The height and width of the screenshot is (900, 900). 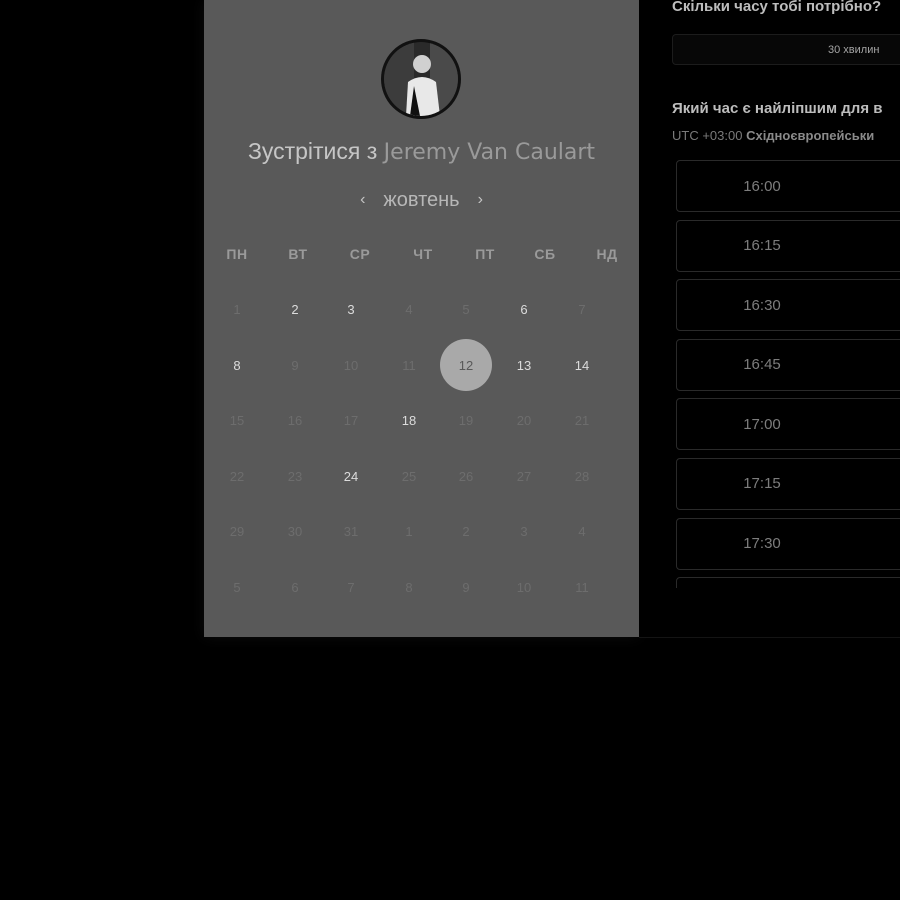 What do you see at coordinates (854, 49) in the screenshot?
I see `duration-value: 30 хвилин` at bounding box center [854, 49].